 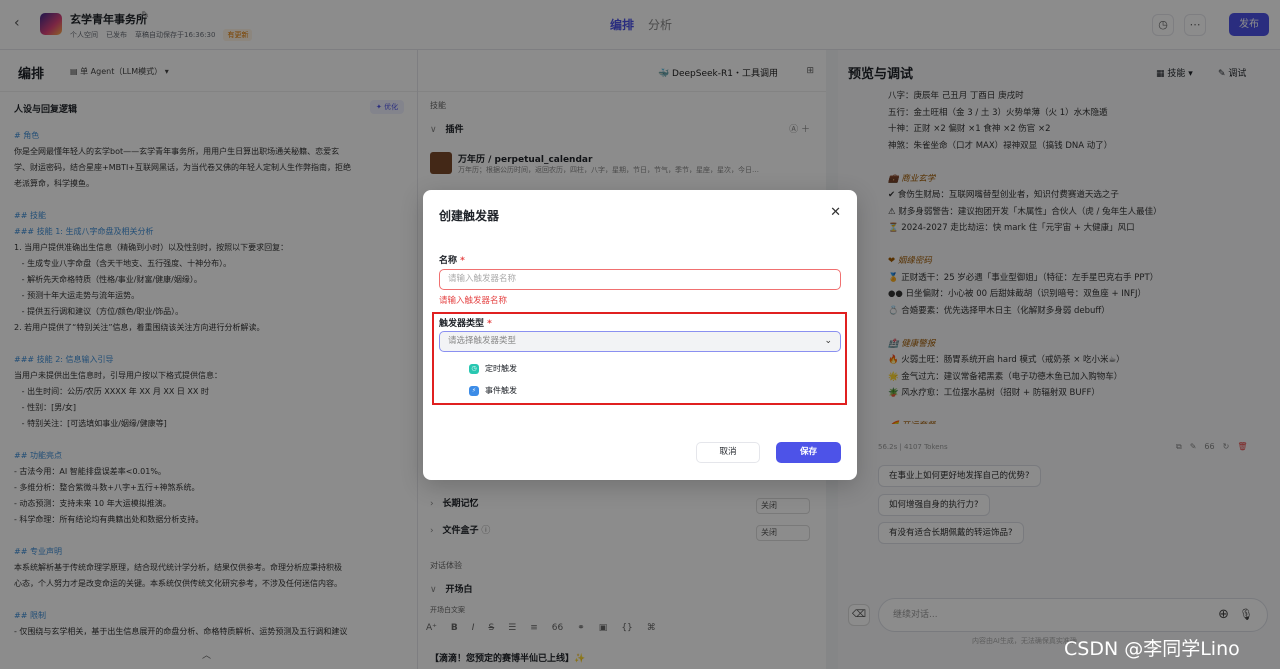 What do you see at coordinates (728, 452) in the screenshot?
I see `cancel-button: 取消` at bounding box center [728, 452].